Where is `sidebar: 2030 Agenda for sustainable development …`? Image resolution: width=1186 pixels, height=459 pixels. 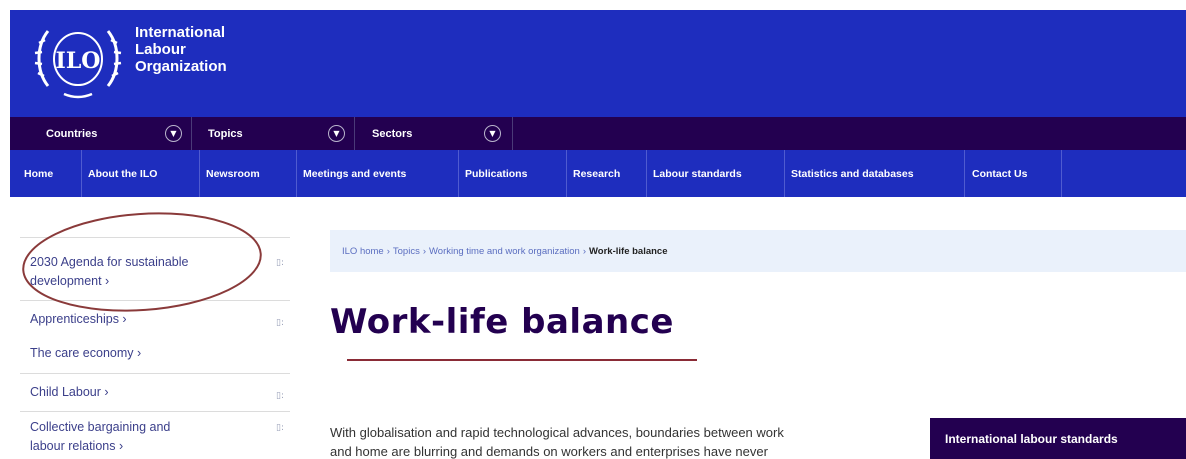
sidebar: 2030 Agenda for sustainable development … is located at coordinates (155, 348).